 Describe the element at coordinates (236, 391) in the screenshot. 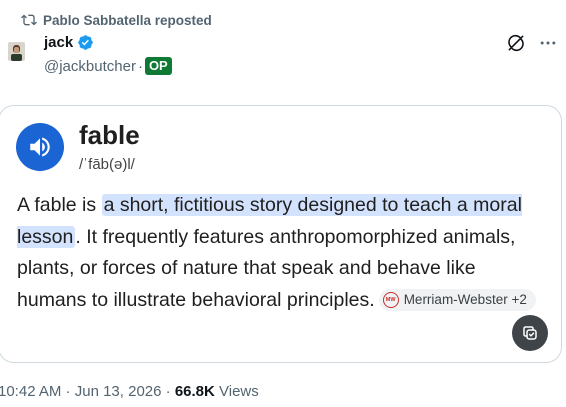

I see `views-label: Views` at that location.